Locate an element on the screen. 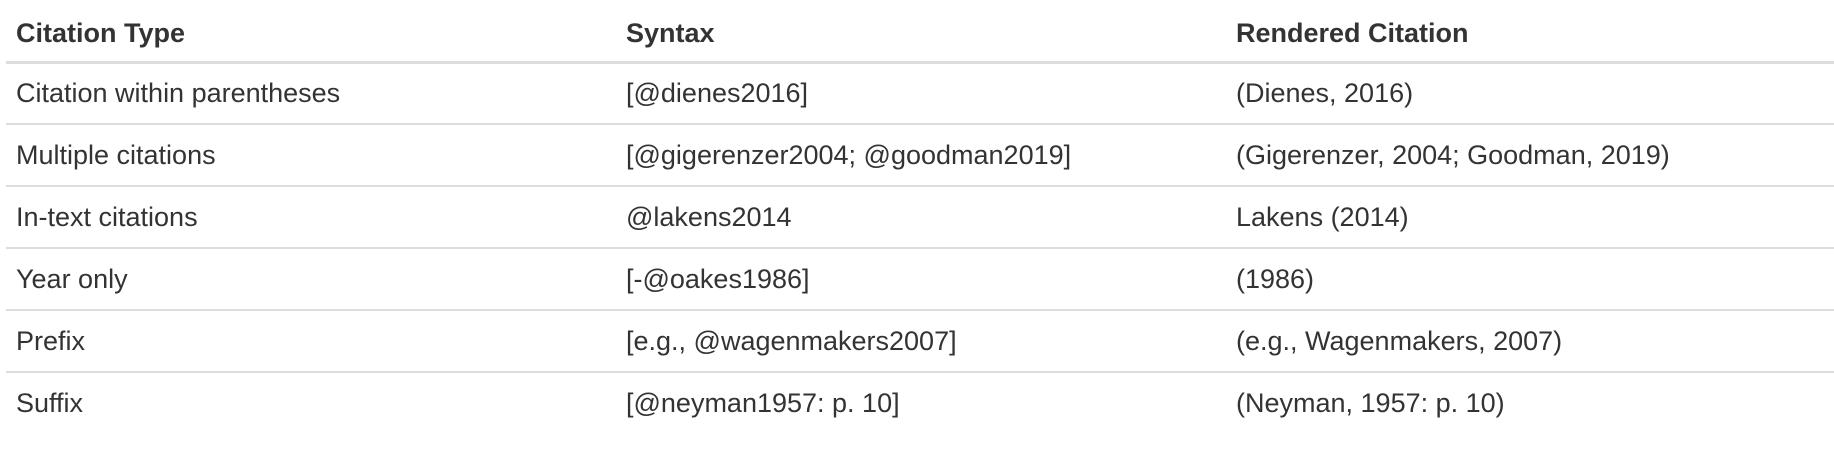  cell-rendered-citation: Lakens (2014) is located at coordinates (1530, 217).